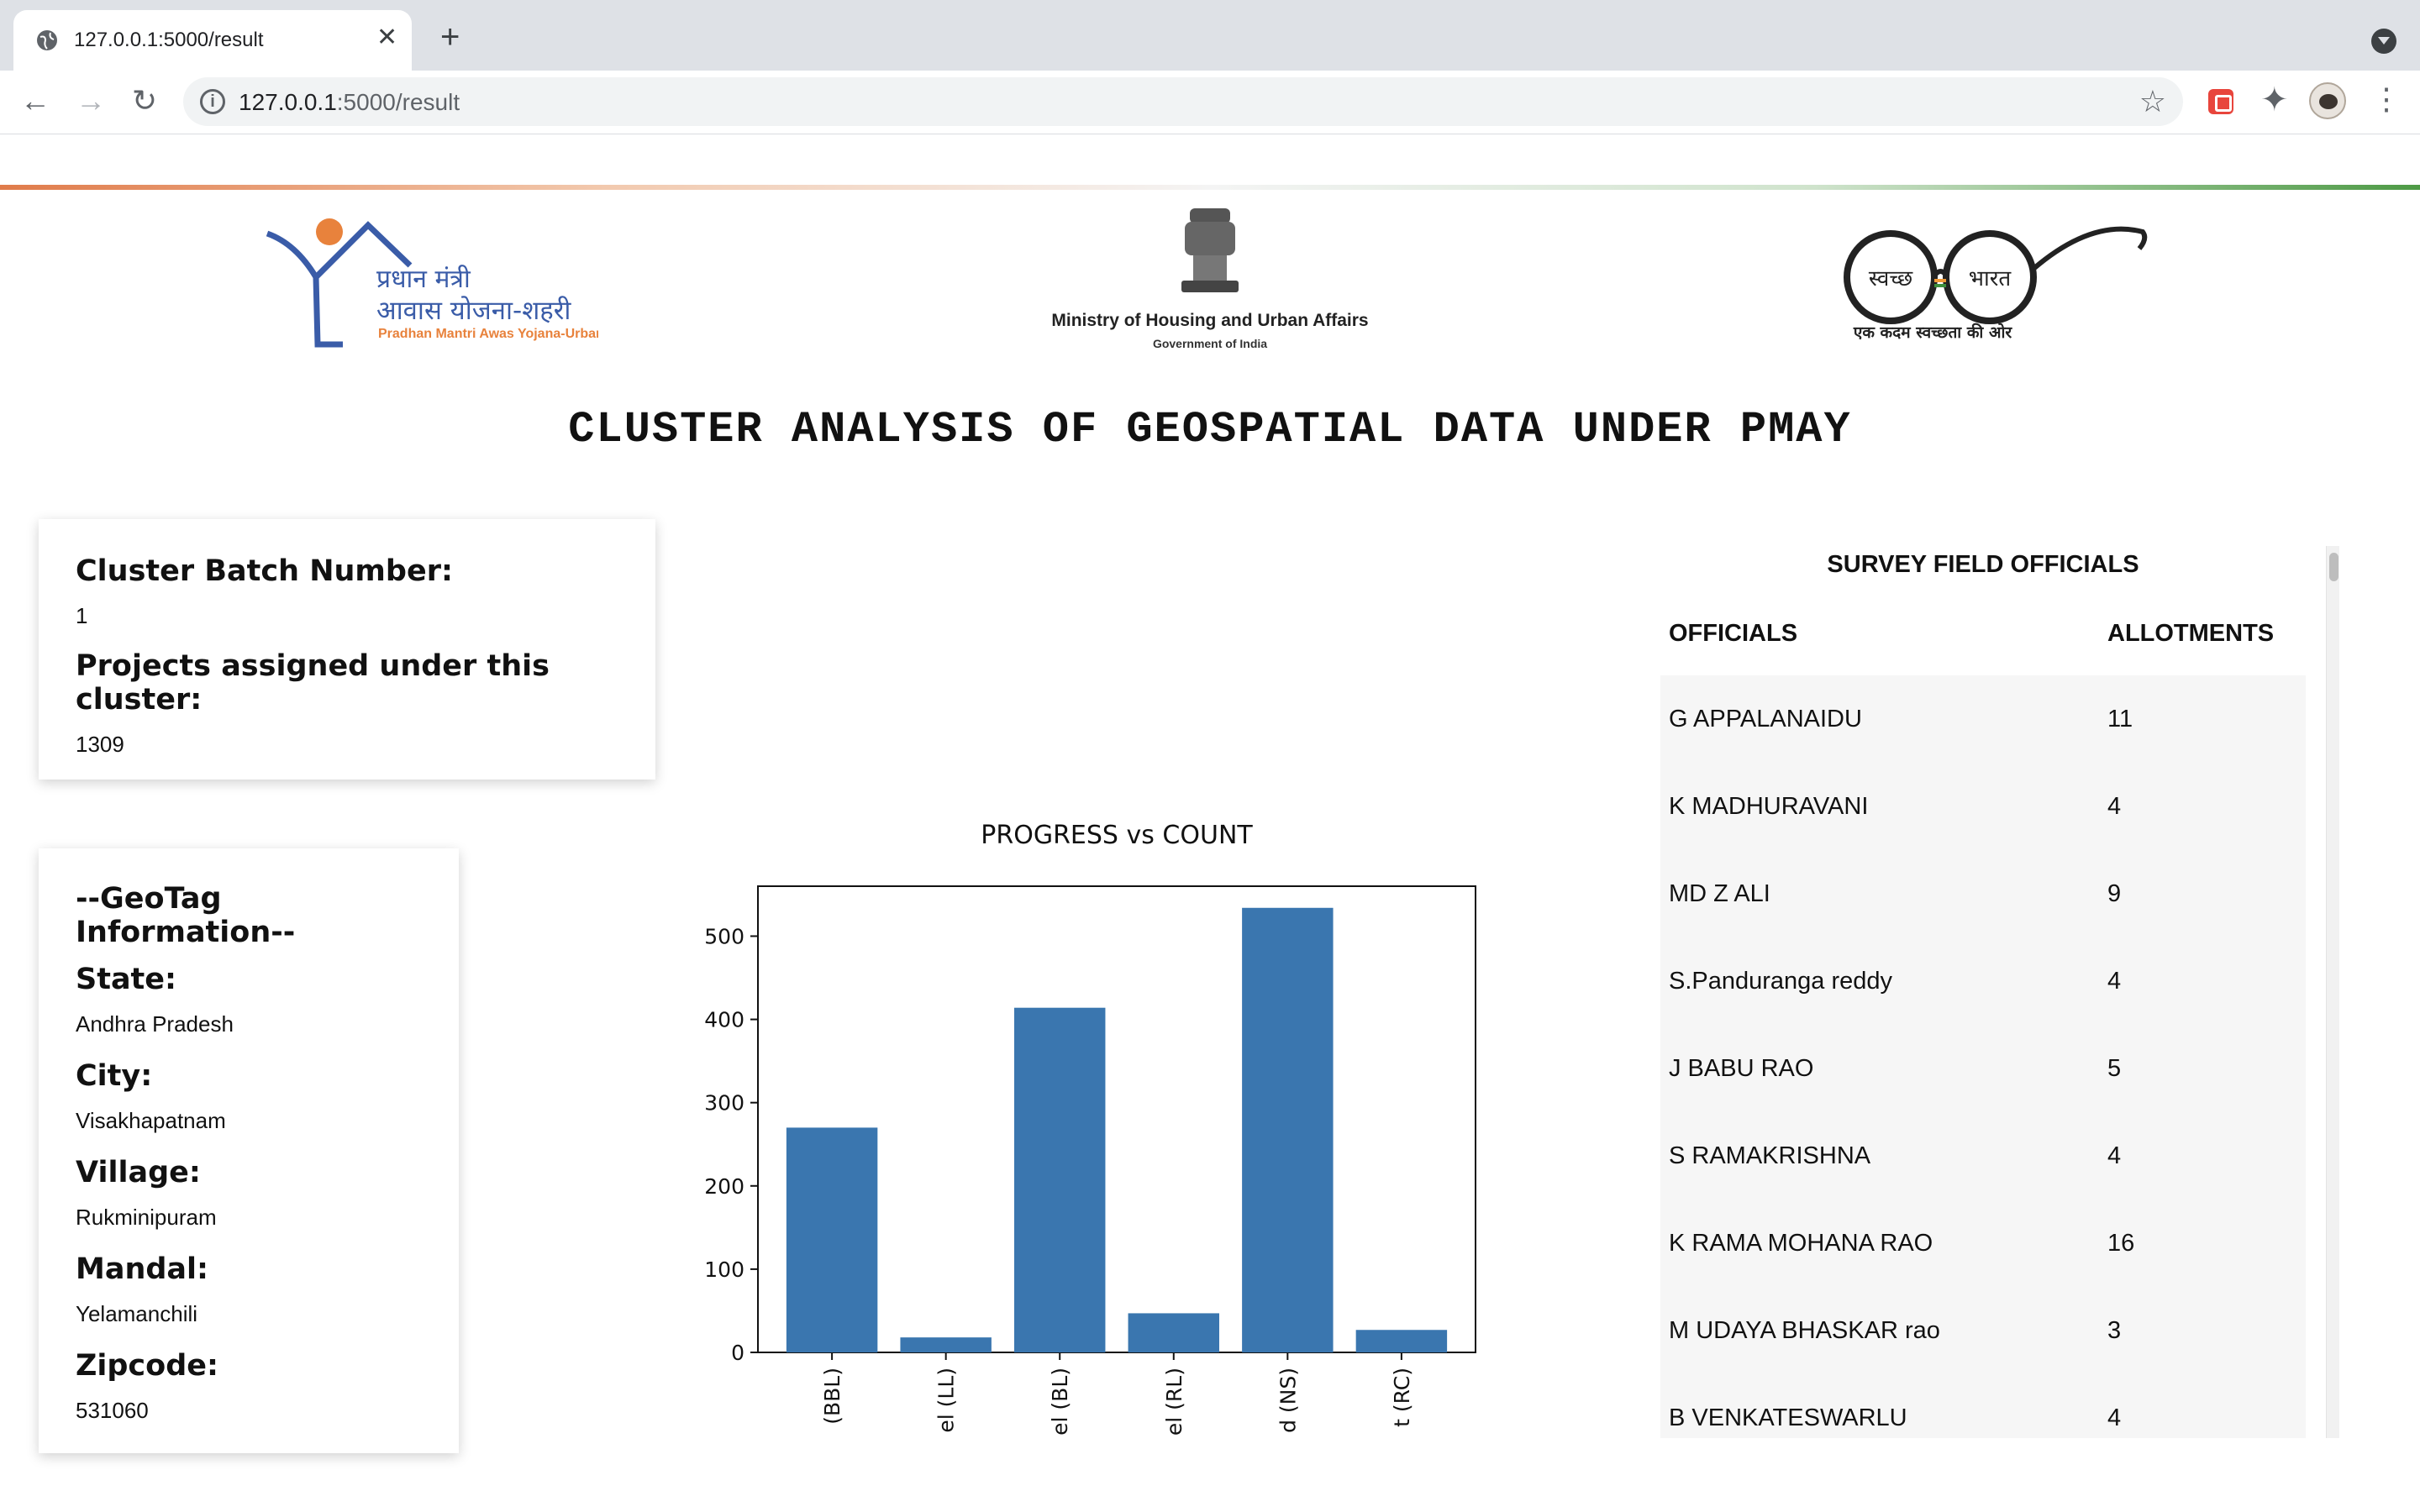 This screenshot has width=2420, height=1512. I want to click on official-allotments: 3, so click(2114, 1330).